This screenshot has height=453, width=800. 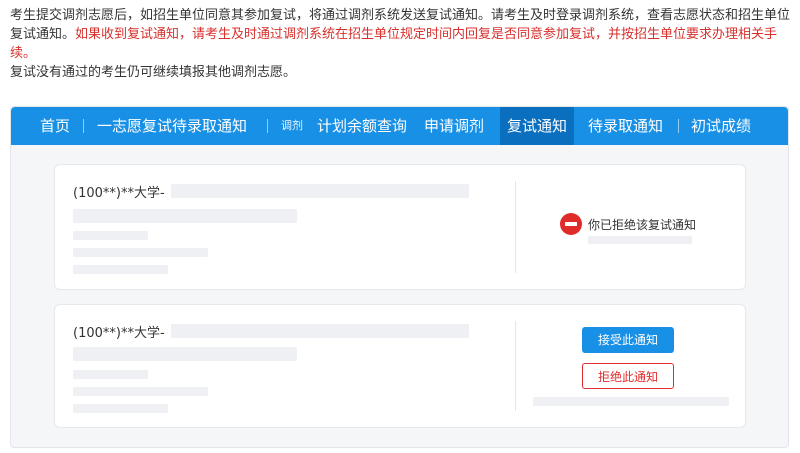 I want to click on nav-plan-balance: 计划余额查询, so click(x=362, y=126).